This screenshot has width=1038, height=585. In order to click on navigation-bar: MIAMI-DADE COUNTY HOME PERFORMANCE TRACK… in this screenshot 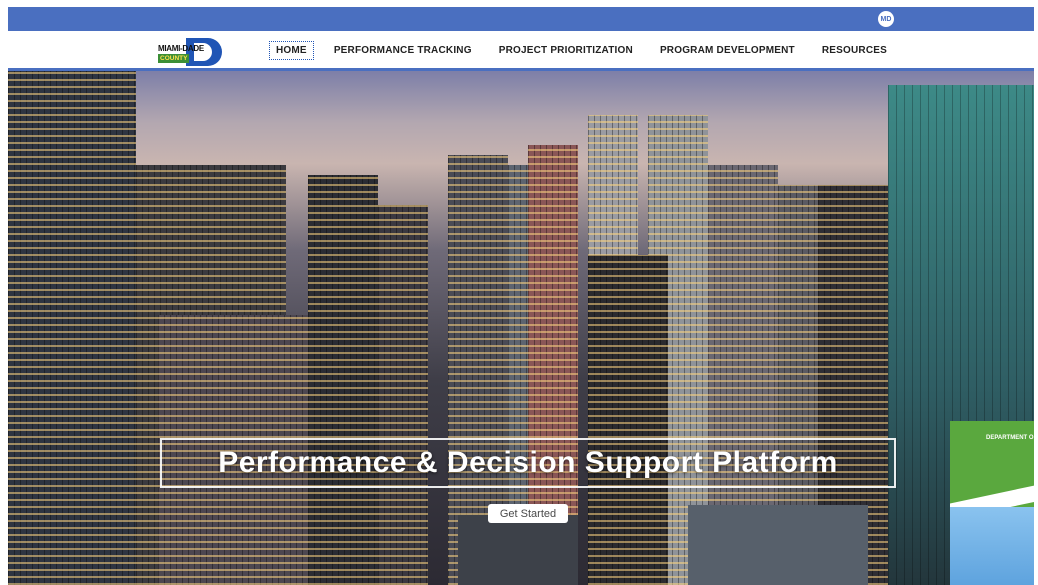, I will do `click(521, 51)`.